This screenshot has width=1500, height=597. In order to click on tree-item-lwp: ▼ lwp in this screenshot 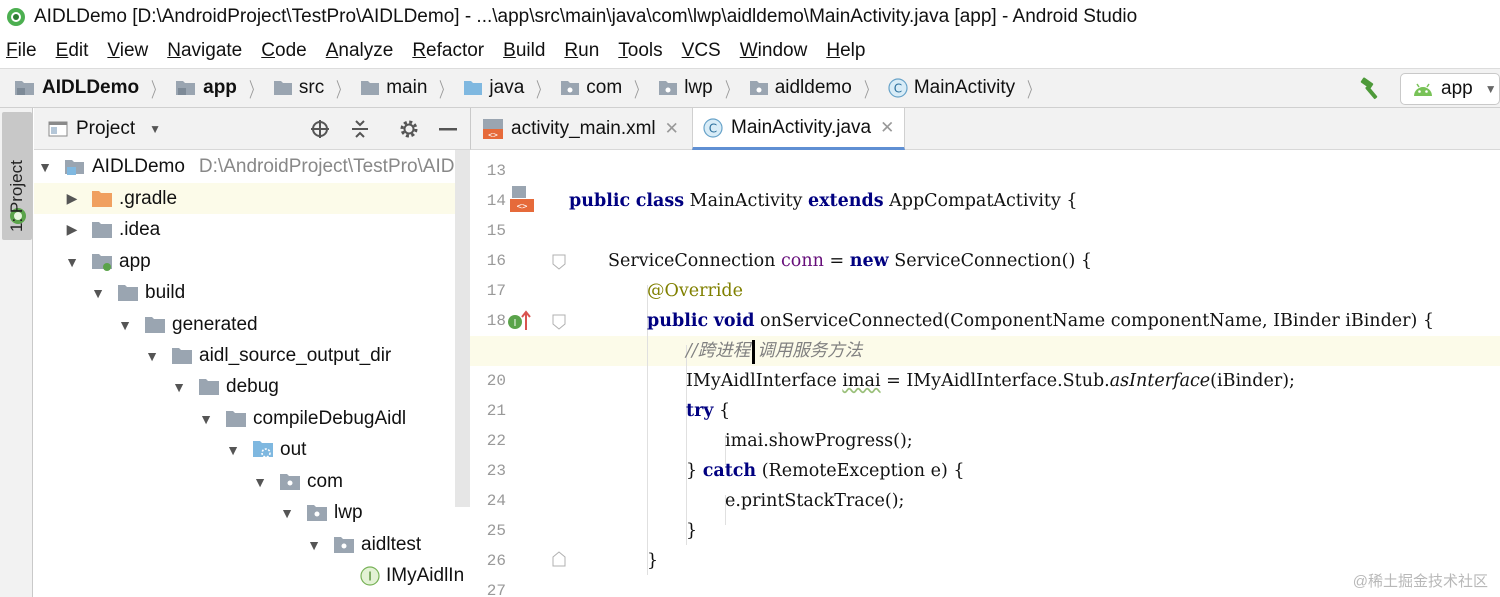, I will do `click(252, 512)`.